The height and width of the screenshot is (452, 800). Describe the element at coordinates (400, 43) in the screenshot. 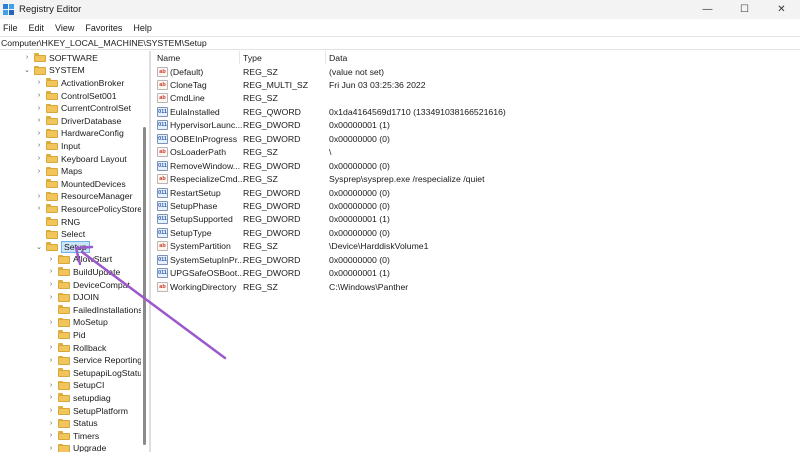

I see `address-bar: Computer\HKEY_LOCAL_MACHINE\SYSTEM\Setup` at that location.